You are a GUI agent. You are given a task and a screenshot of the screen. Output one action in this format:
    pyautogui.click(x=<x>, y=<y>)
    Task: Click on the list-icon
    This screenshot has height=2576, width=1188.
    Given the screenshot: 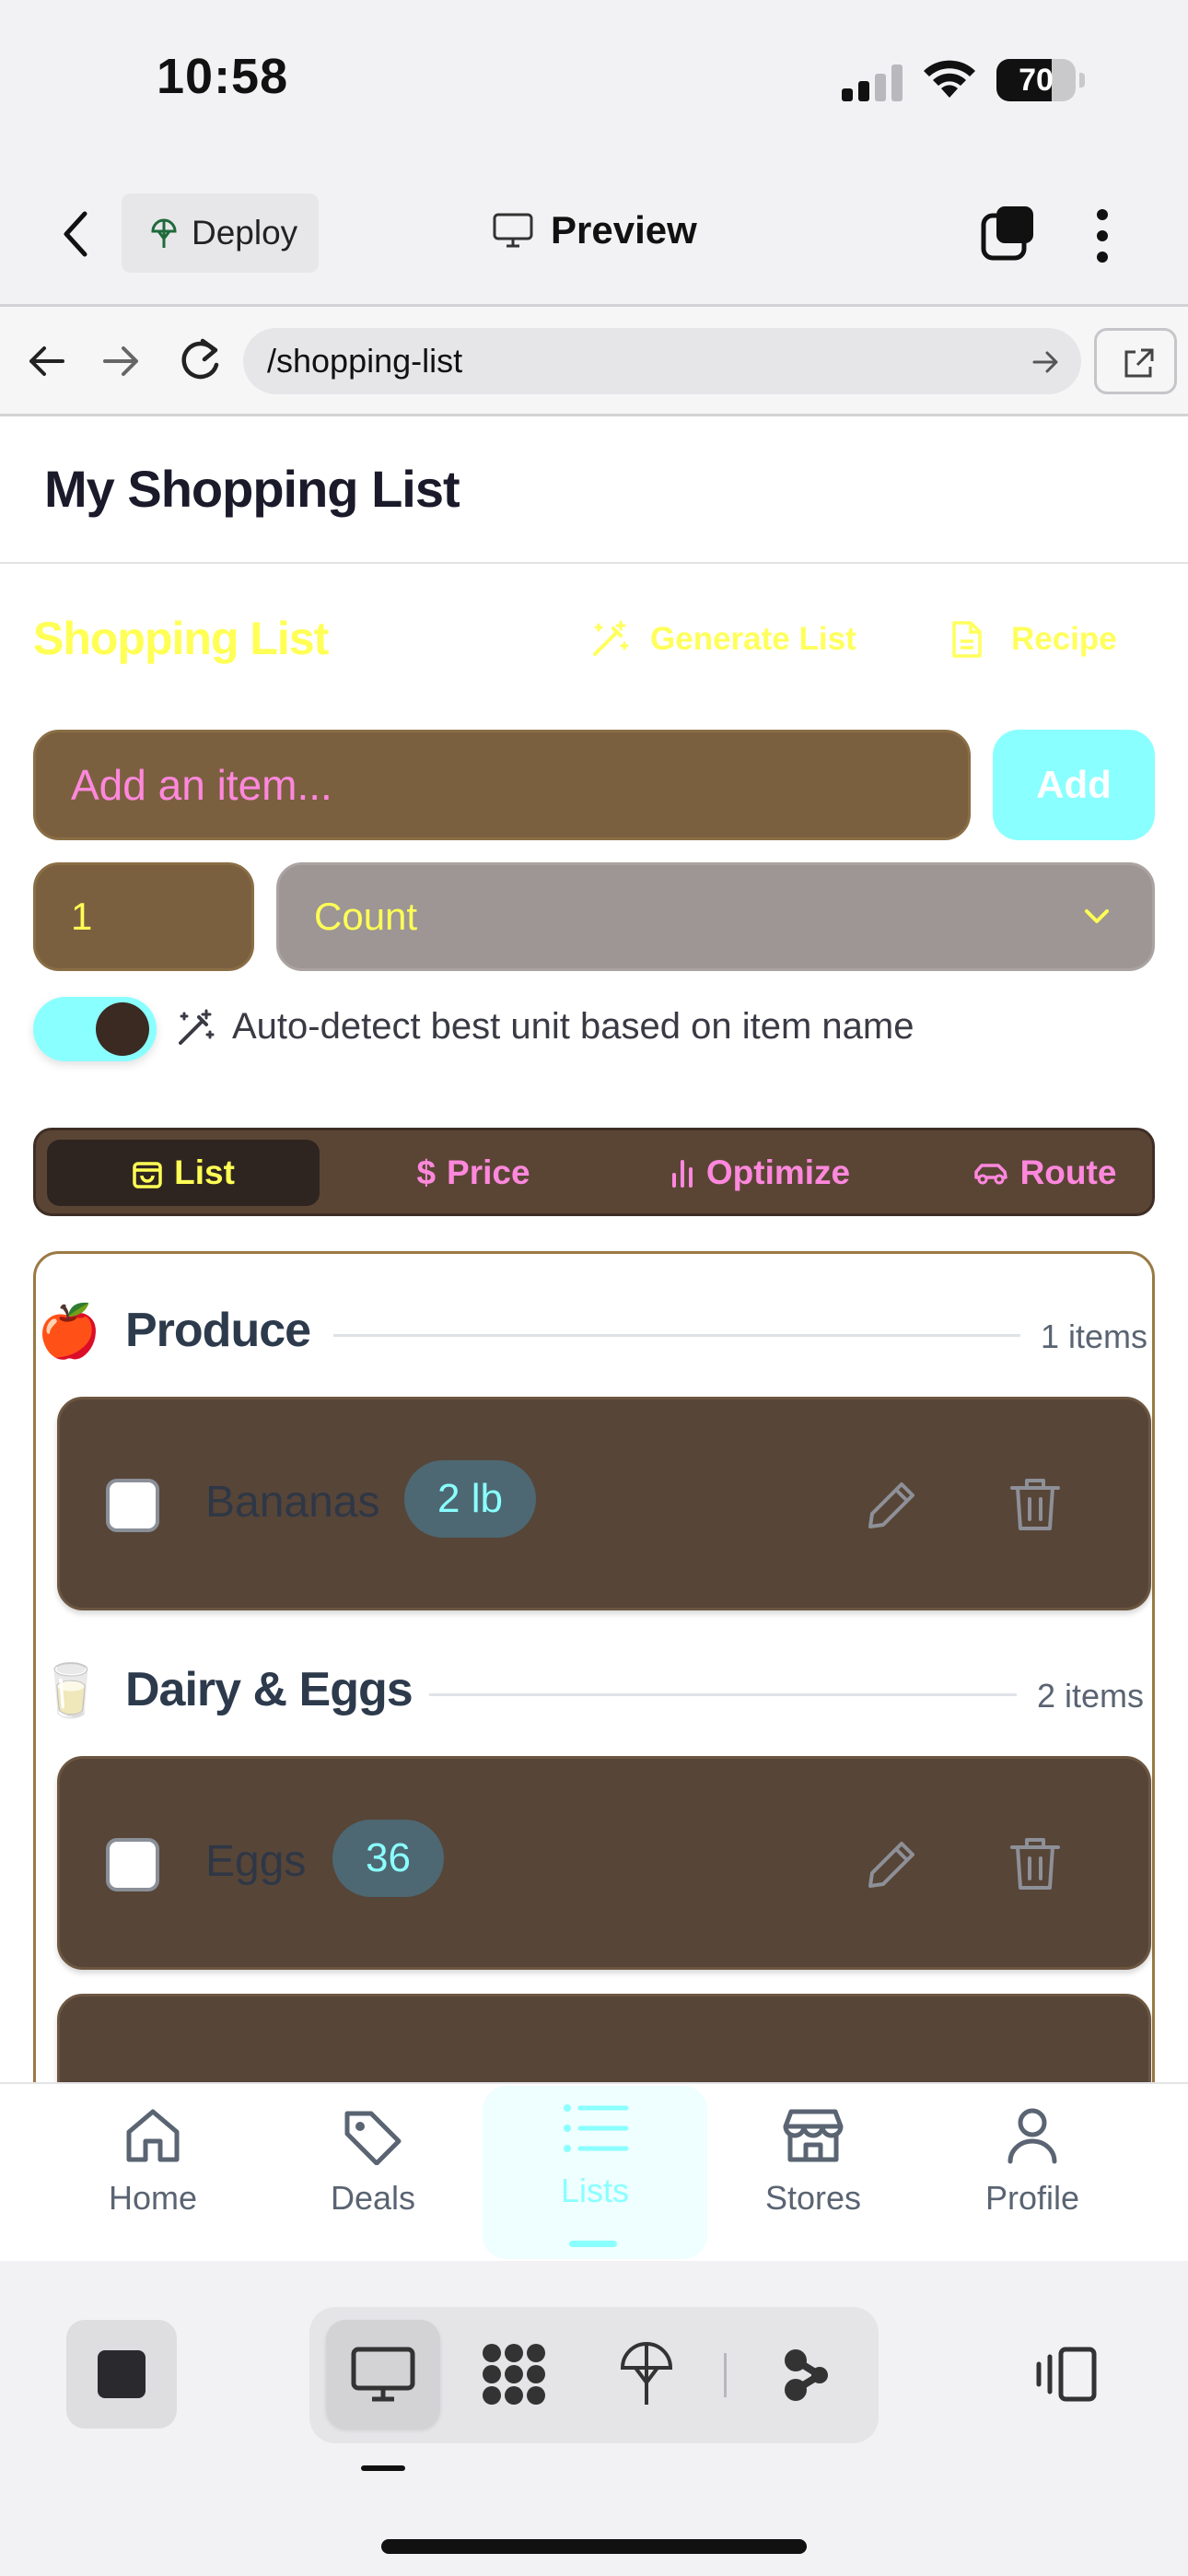 What is the action you would take?
    pyautogui.click(x=596, y=2128)
    